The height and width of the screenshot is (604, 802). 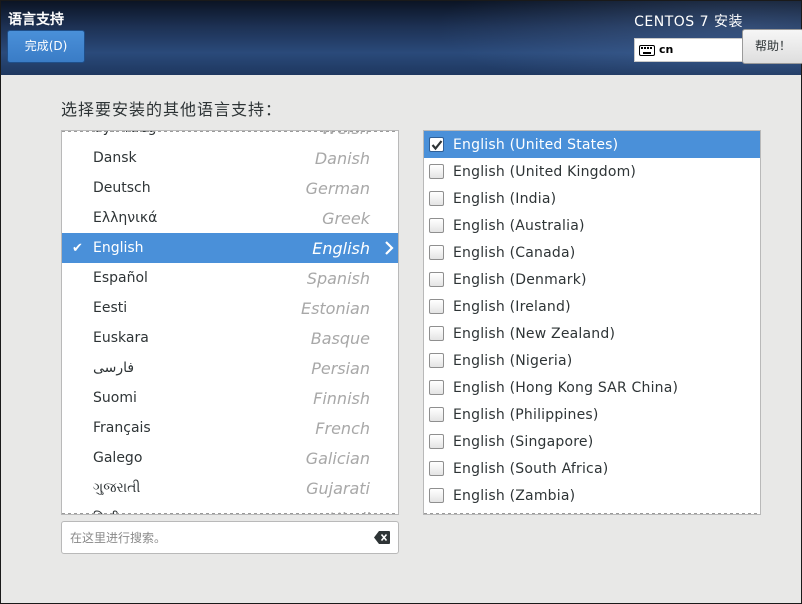 I want to click on language-row: Deutsch German, so click(x=230, y=188).